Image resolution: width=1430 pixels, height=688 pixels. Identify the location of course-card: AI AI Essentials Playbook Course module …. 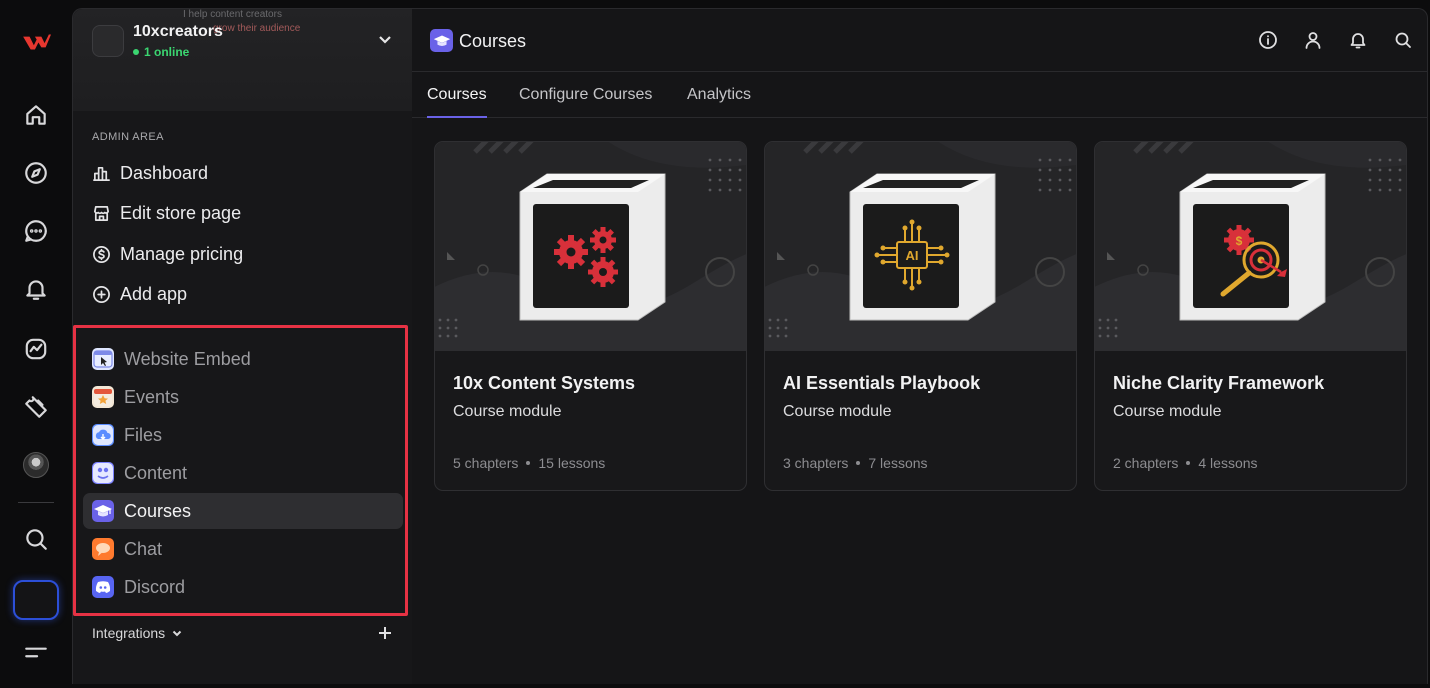
(920, 316).